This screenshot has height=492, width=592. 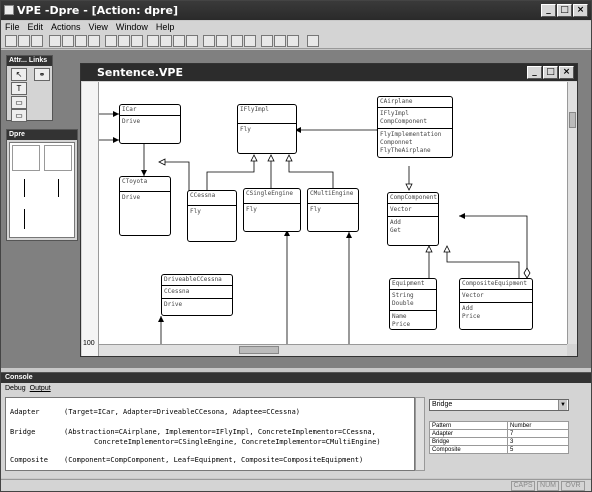 What do you see at coordinates (179, 41) in the screenshot?
I see `doc-icon` at bounding box center [179, 41].